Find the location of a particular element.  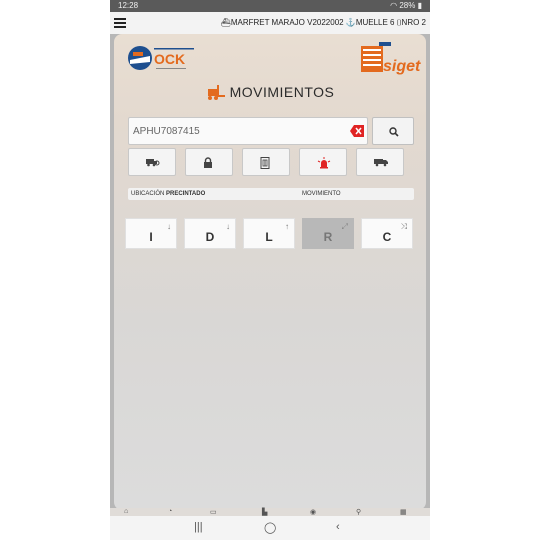

status-time: 12:28 is located at coordinates (128, 5).